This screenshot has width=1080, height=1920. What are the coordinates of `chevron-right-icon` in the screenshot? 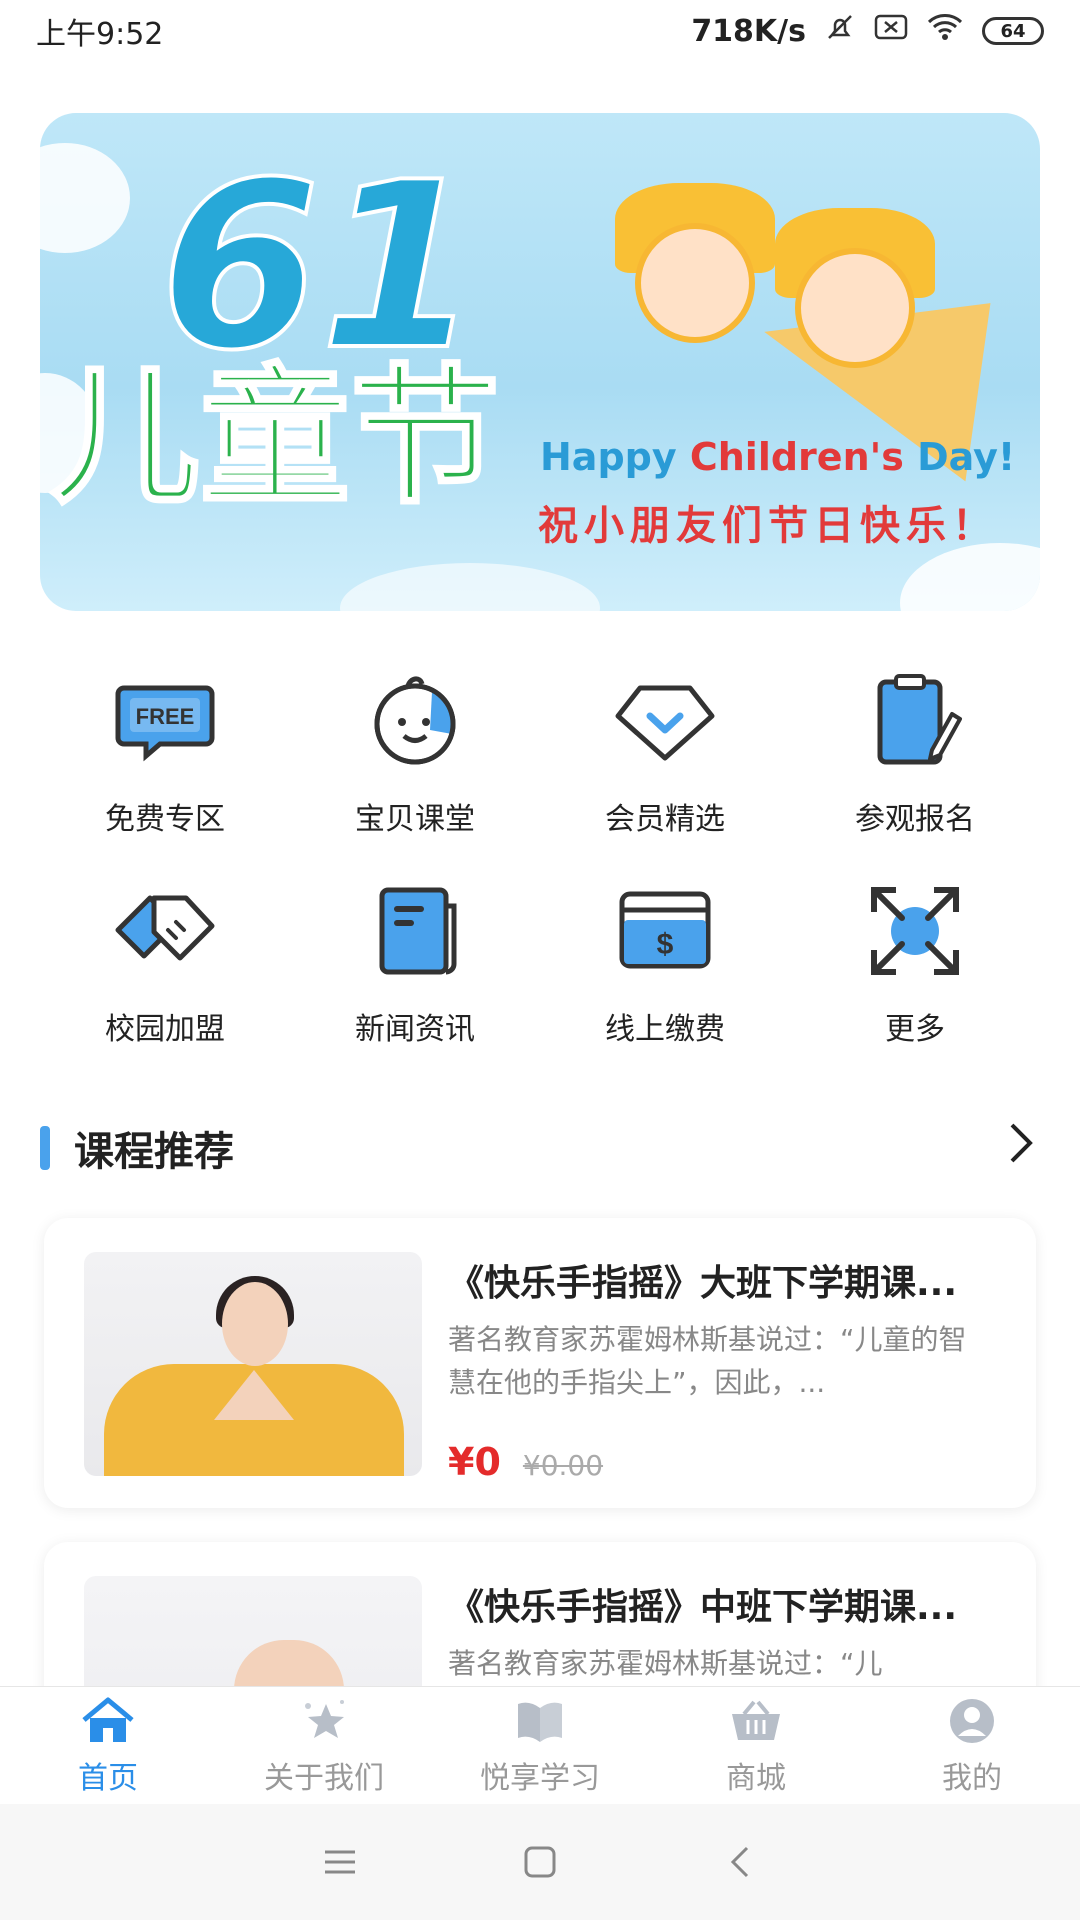 It's located at (1021, 1148).